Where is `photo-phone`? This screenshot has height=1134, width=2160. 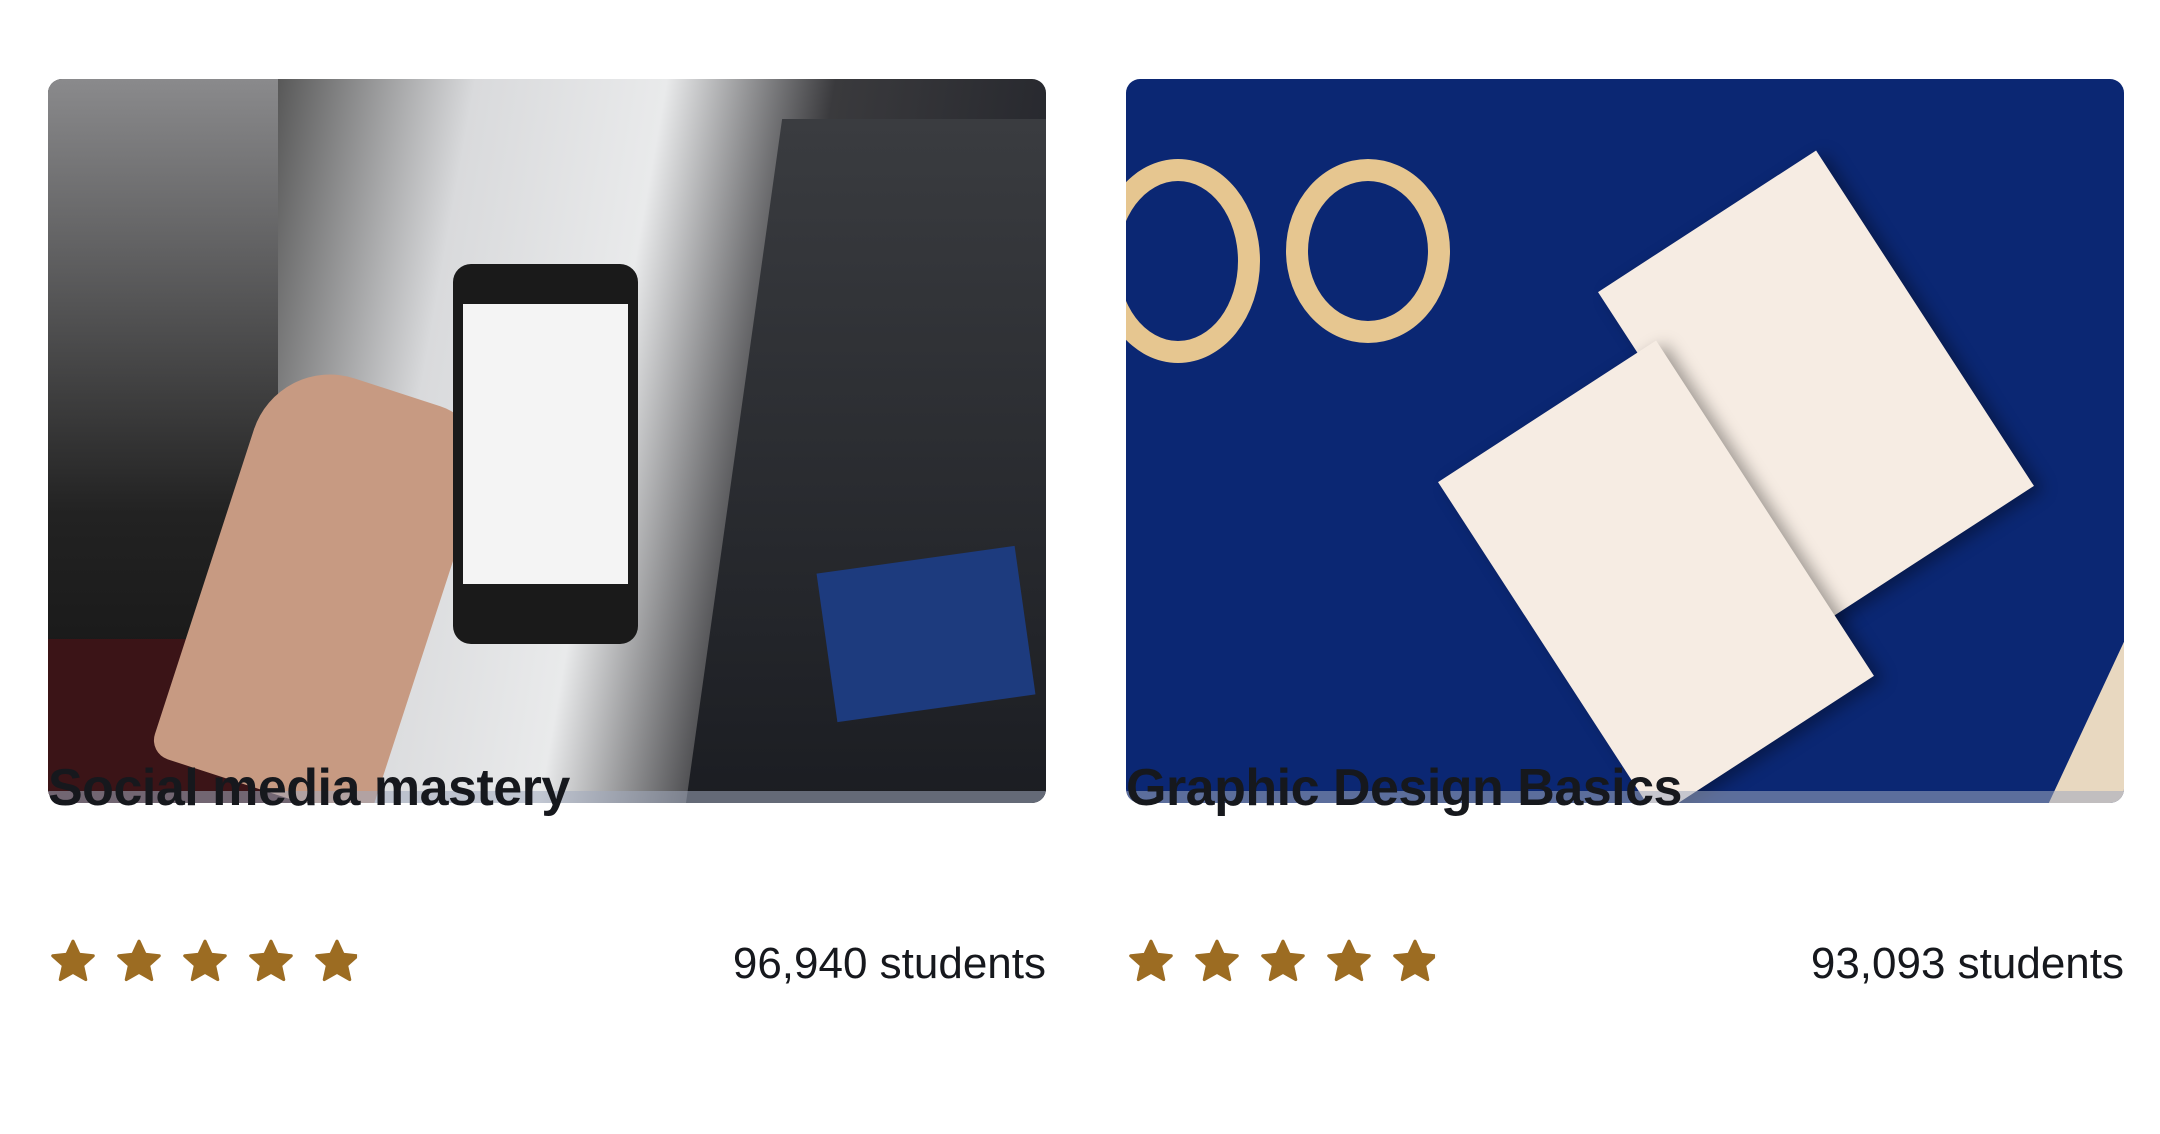 photo-phone is located at coordinates (545, 454).